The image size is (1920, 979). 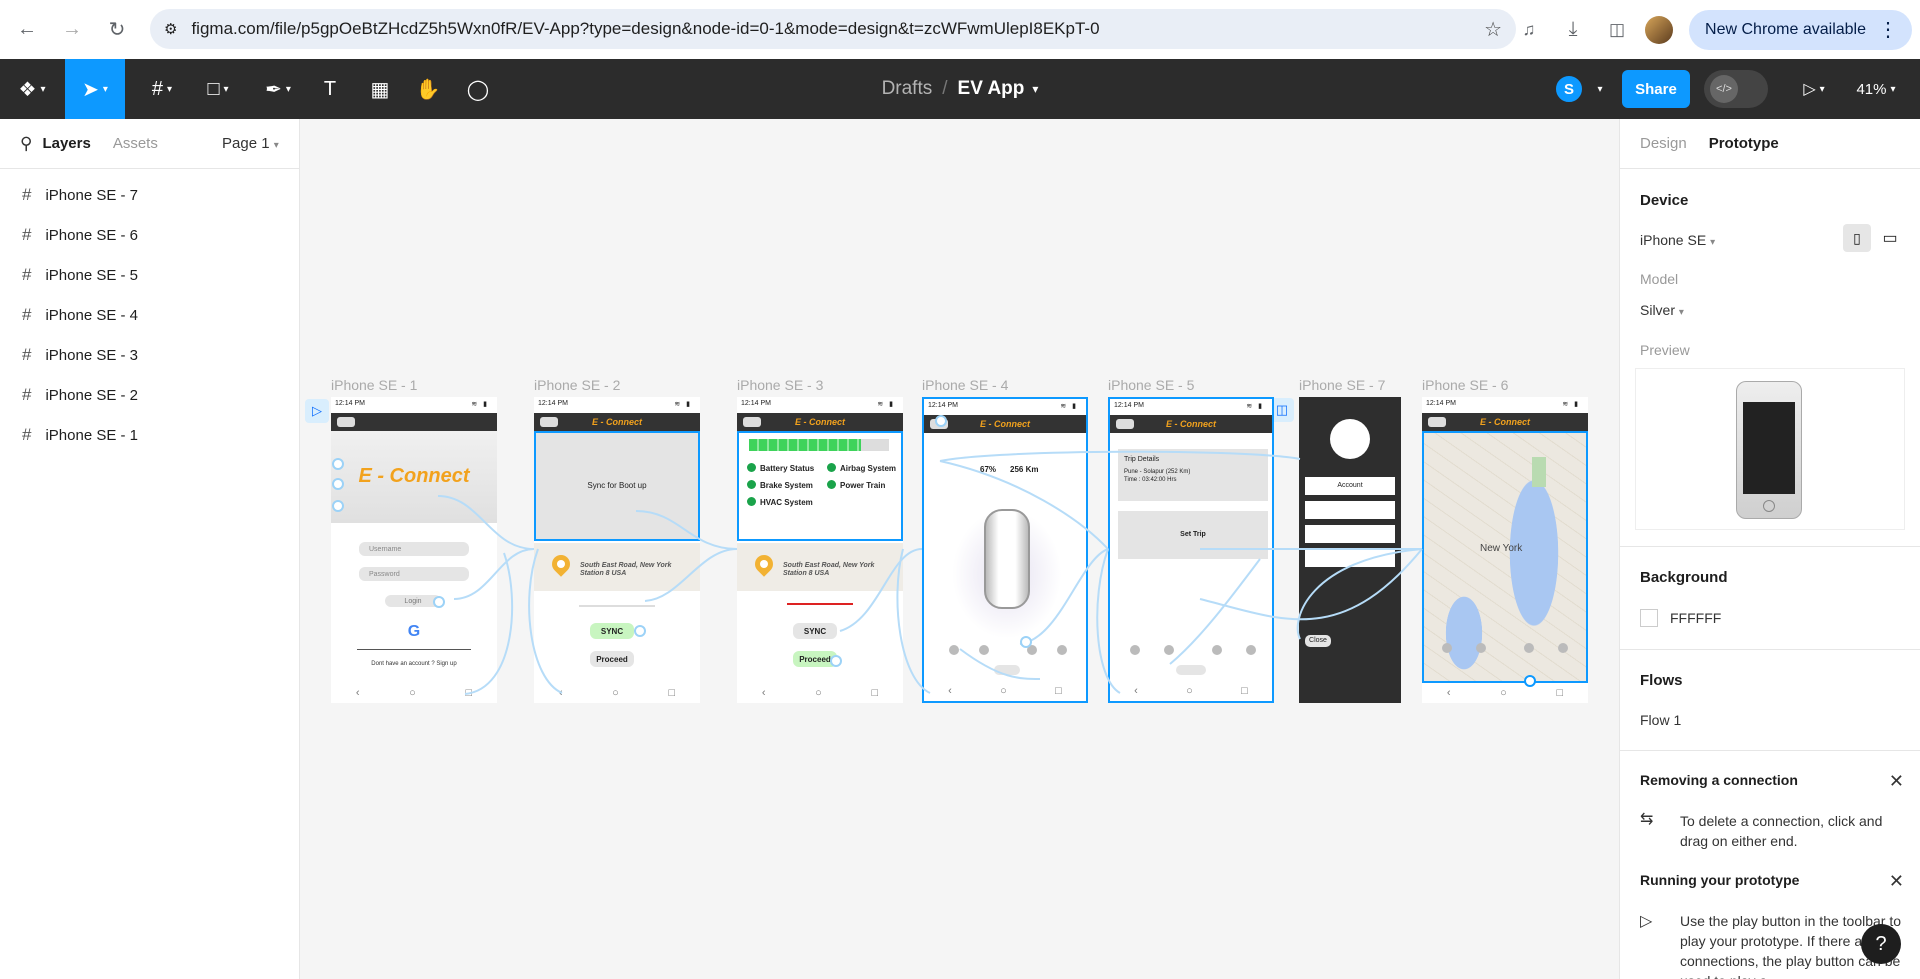 I want to click on layer-item: # iPhone SE - 5, so click(x=149, y=275).